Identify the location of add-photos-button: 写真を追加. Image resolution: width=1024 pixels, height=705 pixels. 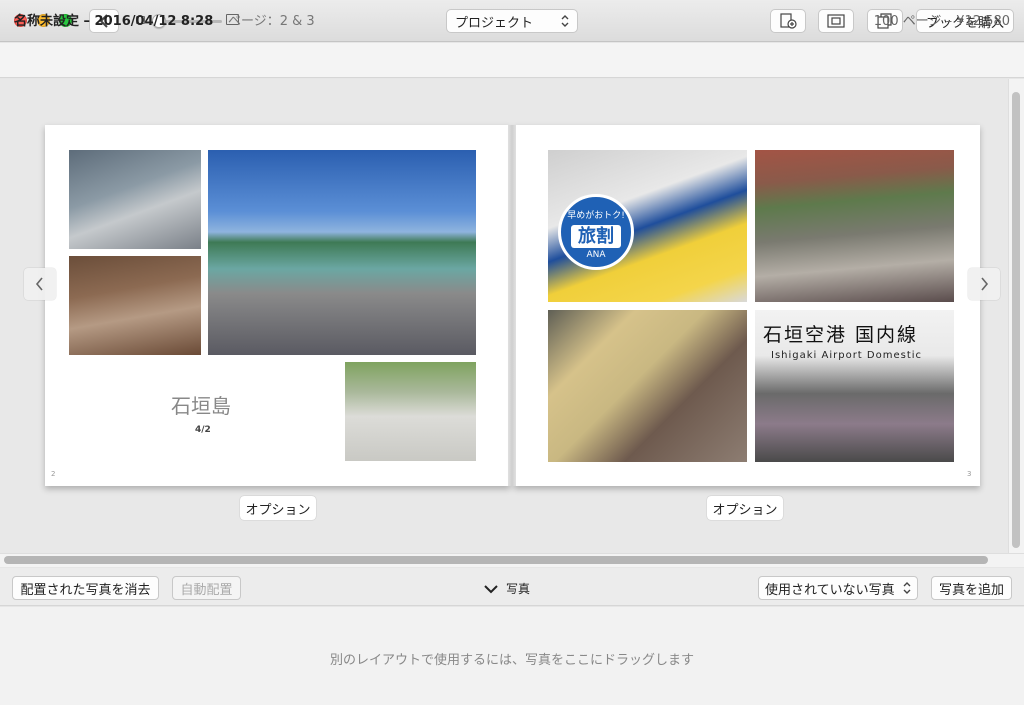
(971, 588).